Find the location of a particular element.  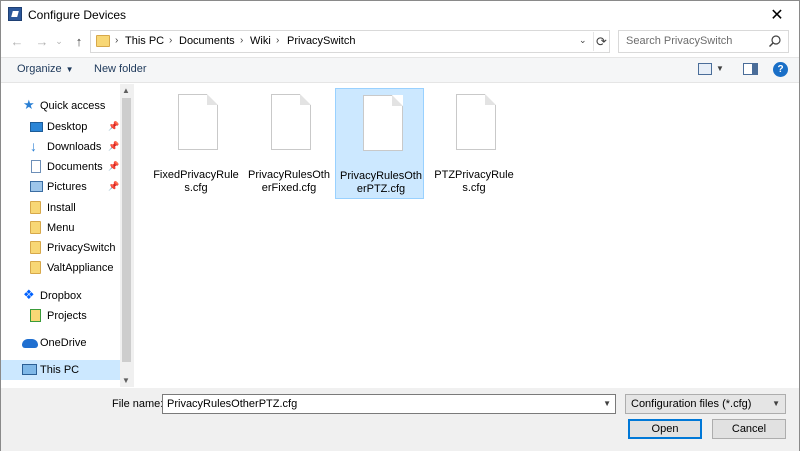

scroll-down-icon: ▼ is located at coordinates (126, 380).